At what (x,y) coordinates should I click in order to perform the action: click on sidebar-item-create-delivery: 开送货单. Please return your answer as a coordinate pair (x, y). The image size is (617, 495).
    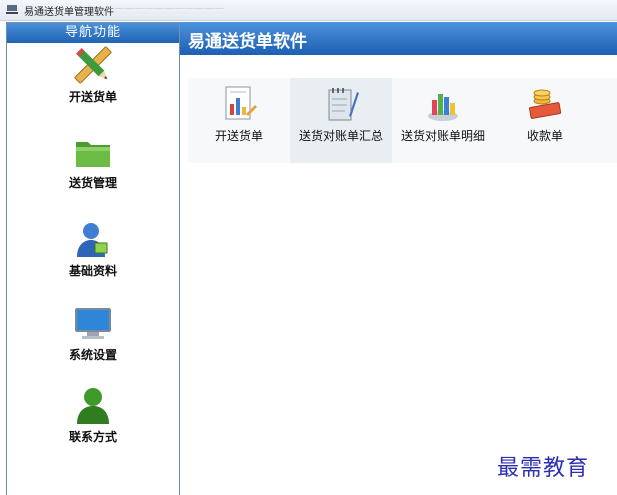
    Looking at the image, I should click on (93, 75).